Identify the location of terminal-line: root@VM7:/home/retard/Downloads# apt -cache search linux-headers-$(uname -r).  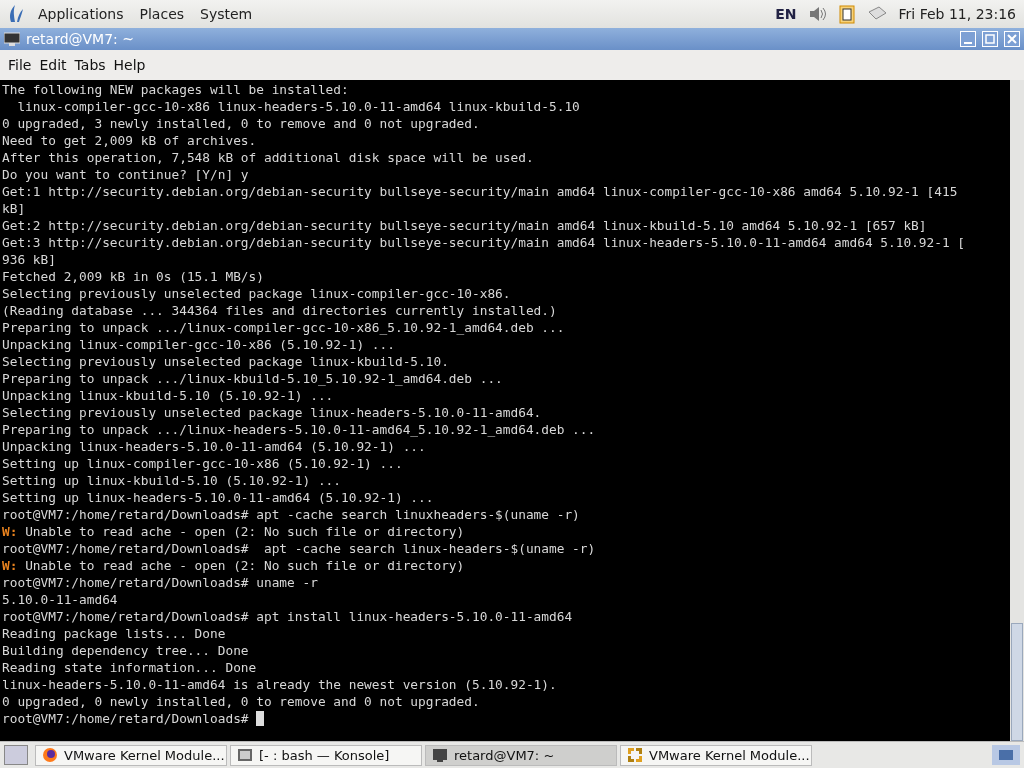
(299, 548).